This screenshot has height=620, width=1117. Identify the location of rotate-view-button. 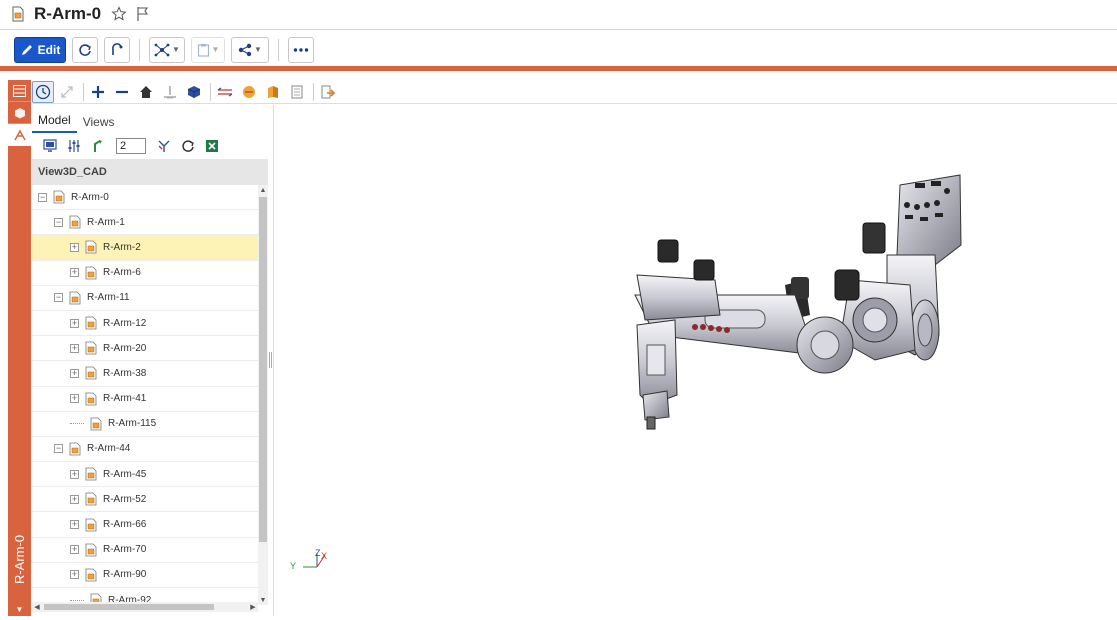
(117, 49).